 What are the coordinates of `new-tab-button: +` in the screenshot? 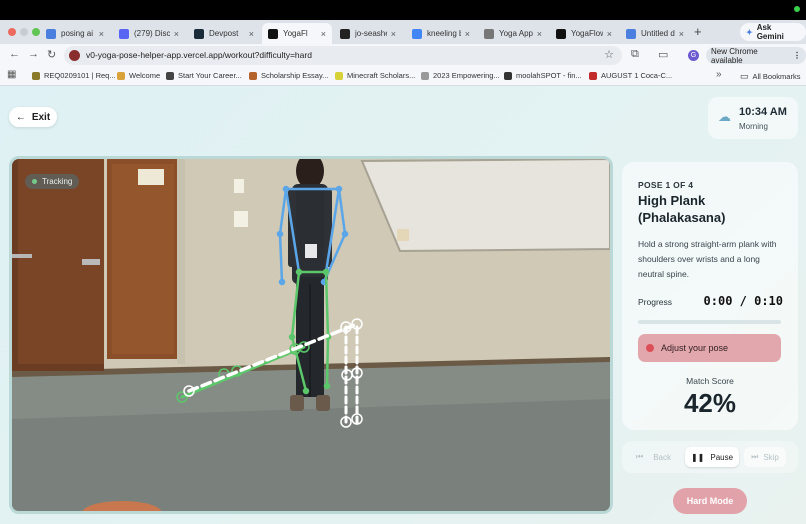 It's located at (698, 31).